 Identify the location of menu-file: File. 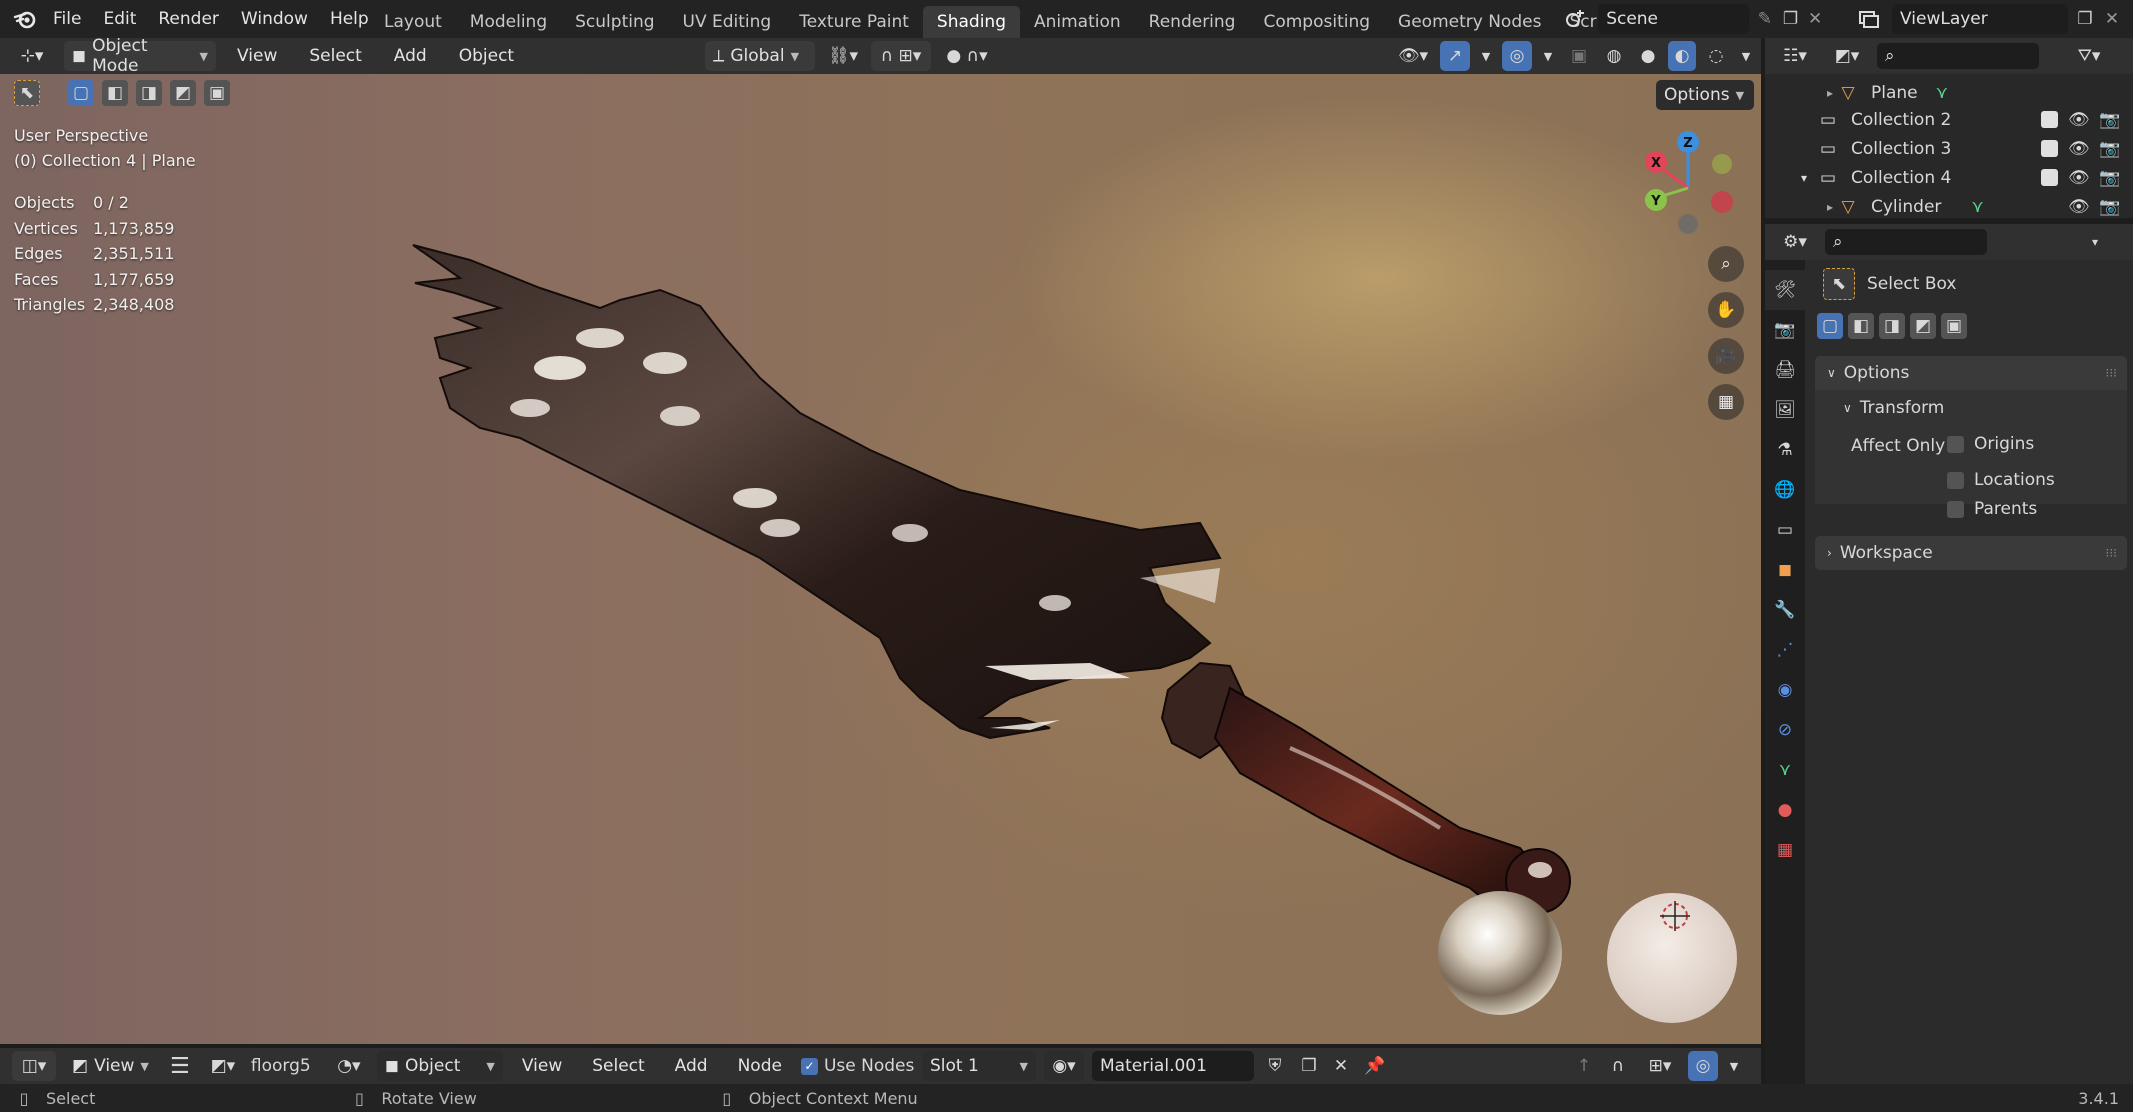
(67, 19).